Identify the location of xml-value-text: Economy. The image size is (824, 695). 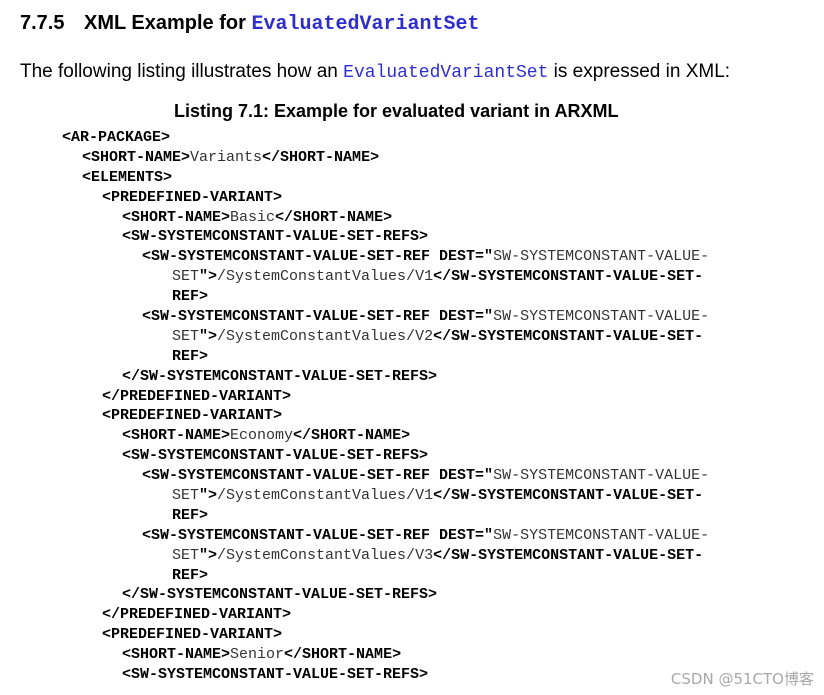
(262, 436).